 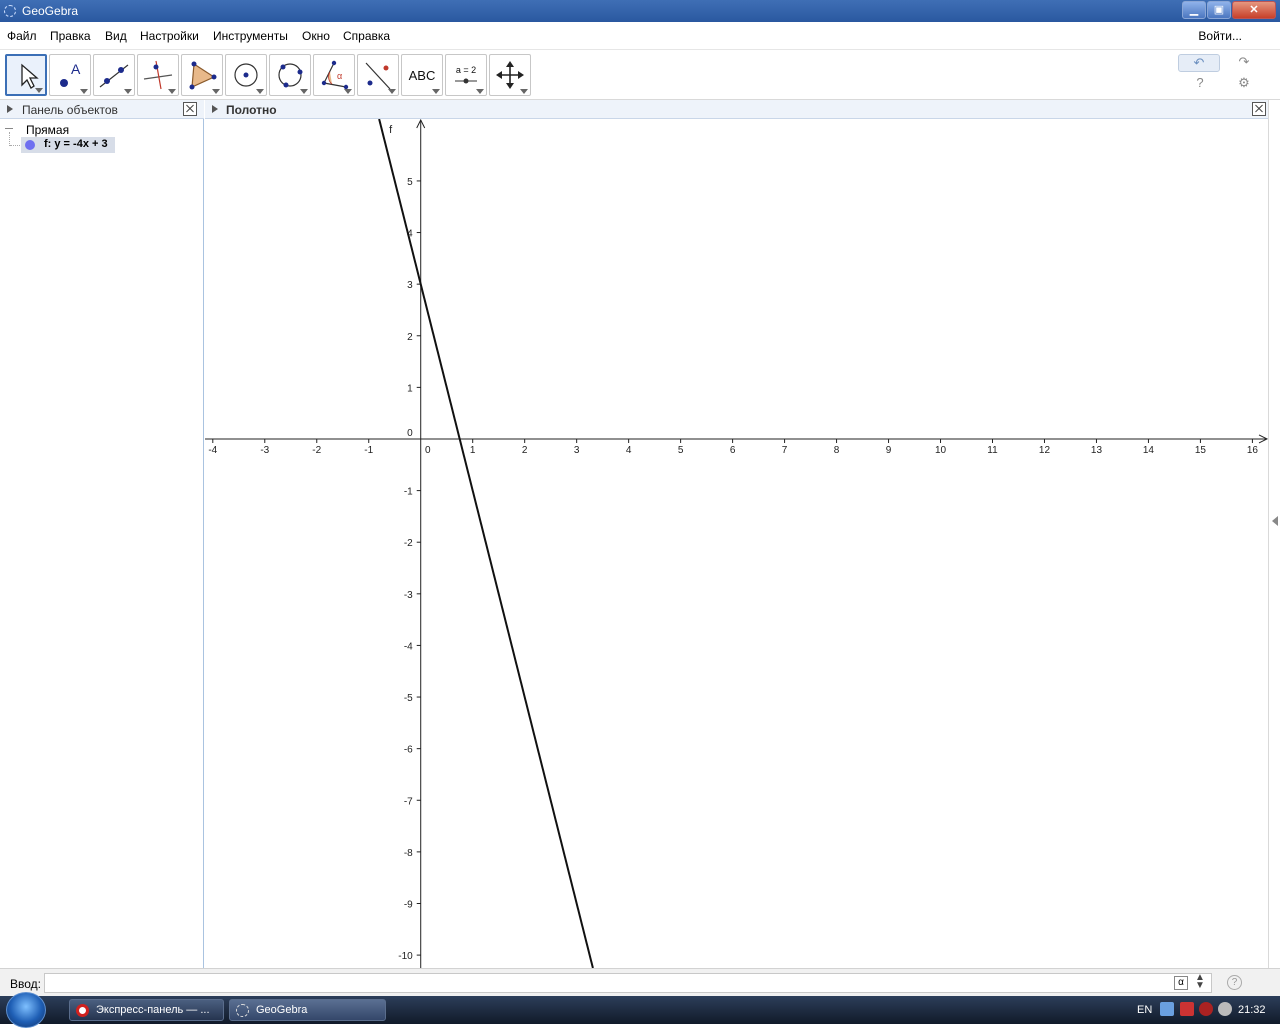 I want to click on close-algebra-panel-icon, so click(x=190, y=109).